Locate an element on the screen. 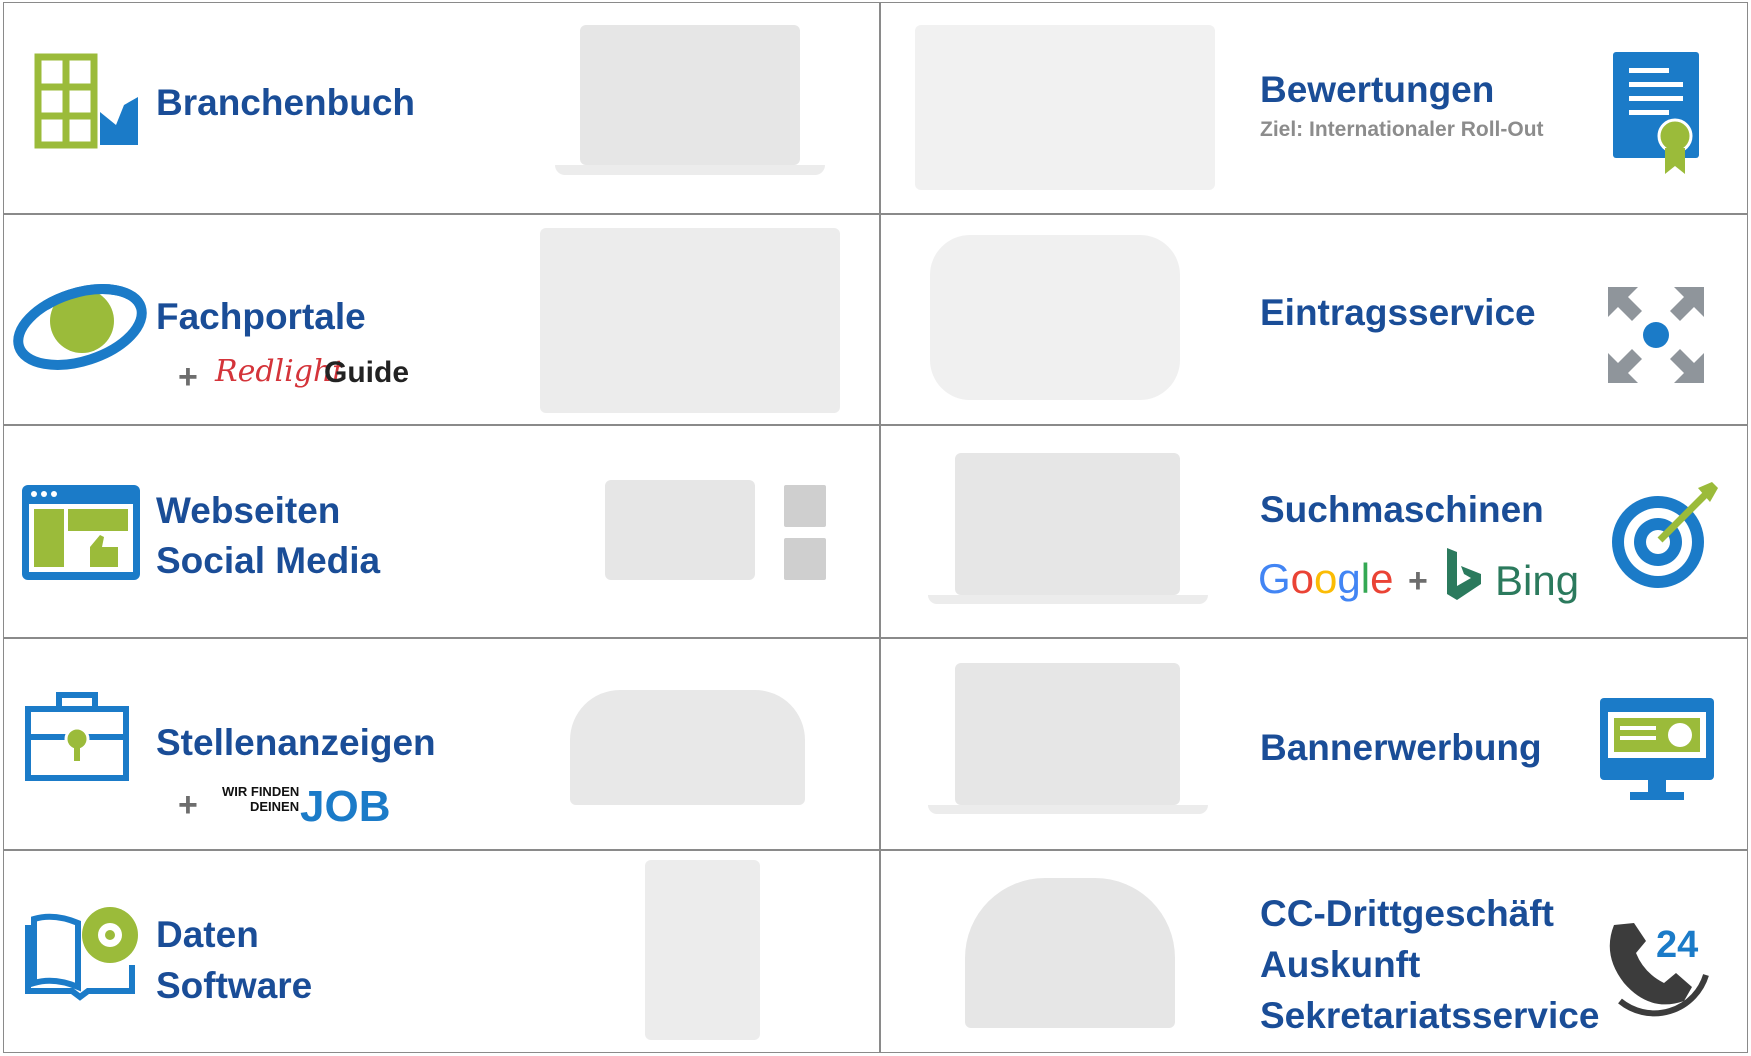 This screenshot has height=1056, width=1751. google-logo-letter: g is located at coordinates (1349, 578).